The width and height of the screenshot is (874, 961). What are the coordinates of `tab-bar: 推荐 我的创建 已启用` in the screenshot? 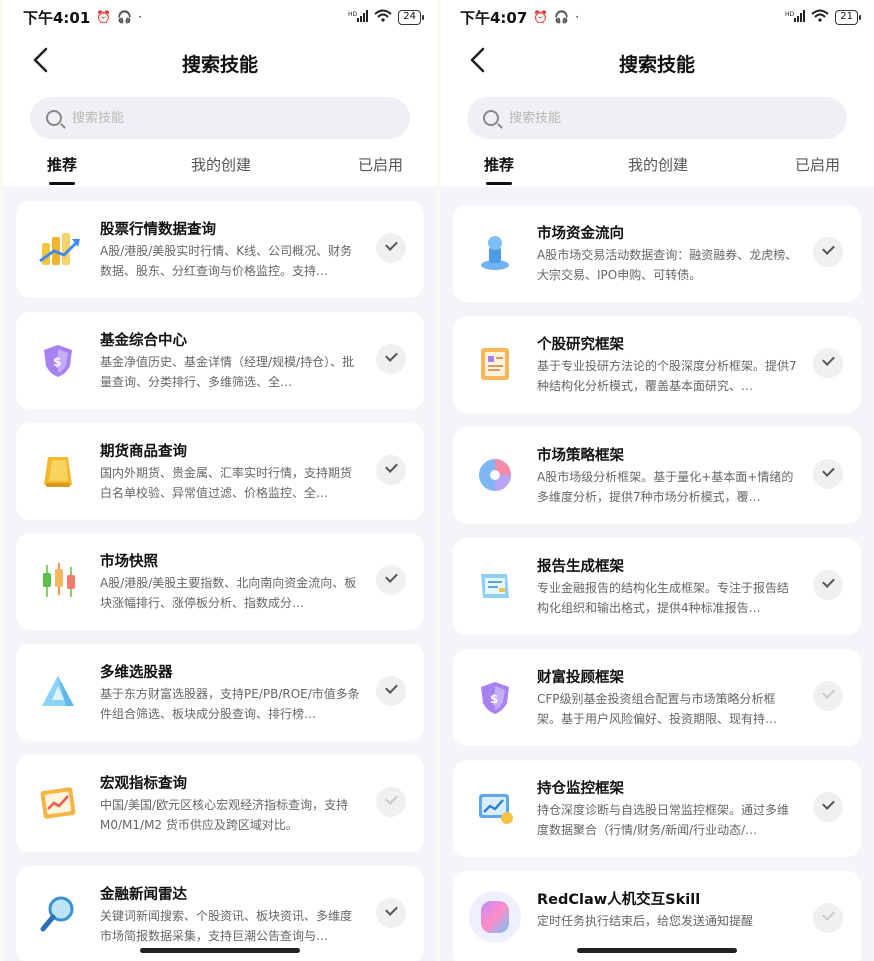 It's located at (220, 170).